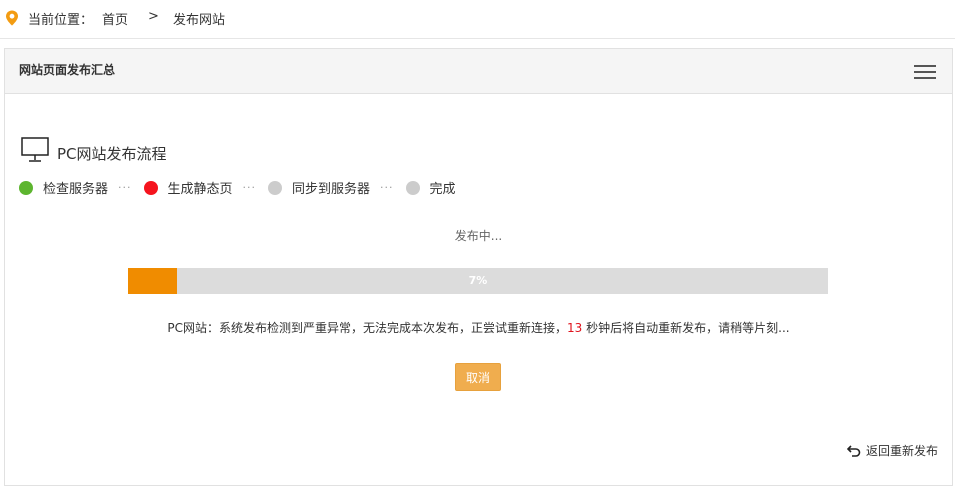 This screenshot has width=955, height=492. What do you see at coordinates (67, 70) in the screenshot?
I see `panel-title: 网站页面发布汇总` at bounding box center [67, 70].